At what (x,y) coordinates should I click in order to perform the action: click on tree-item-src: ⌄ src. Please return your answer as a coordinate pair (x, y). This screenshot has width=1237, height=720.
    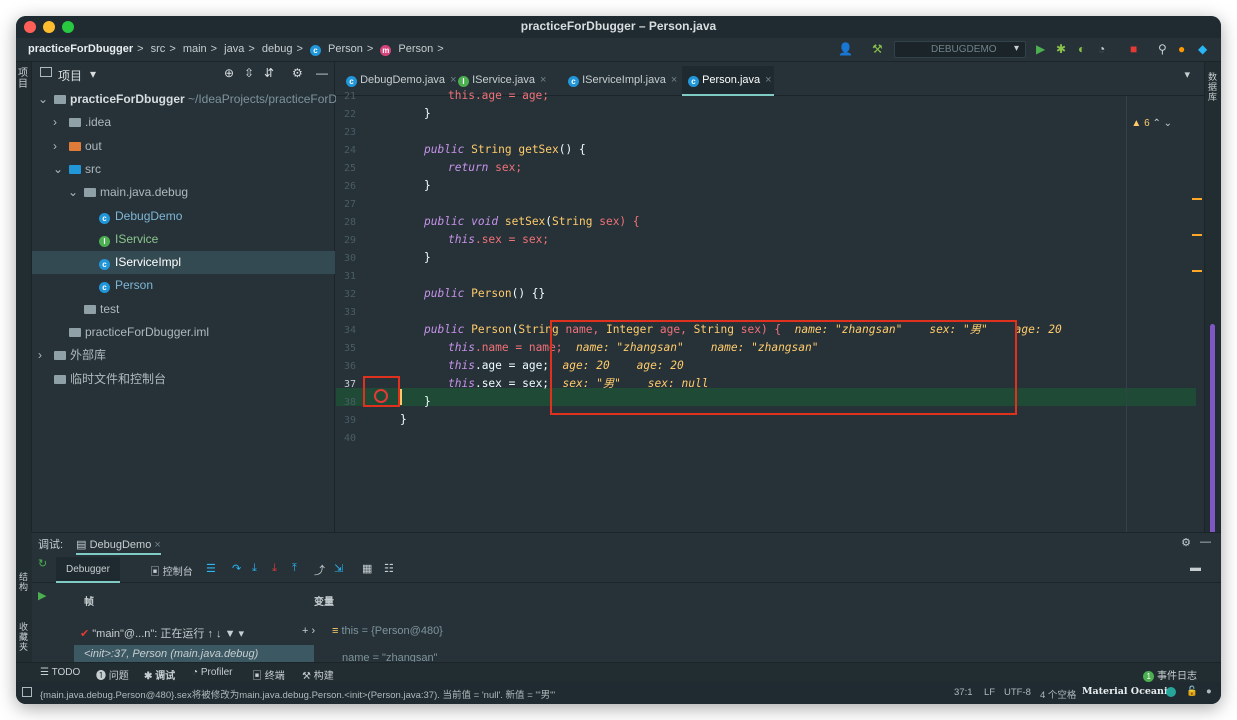
    Looking at the image, I should click on (183, 169).